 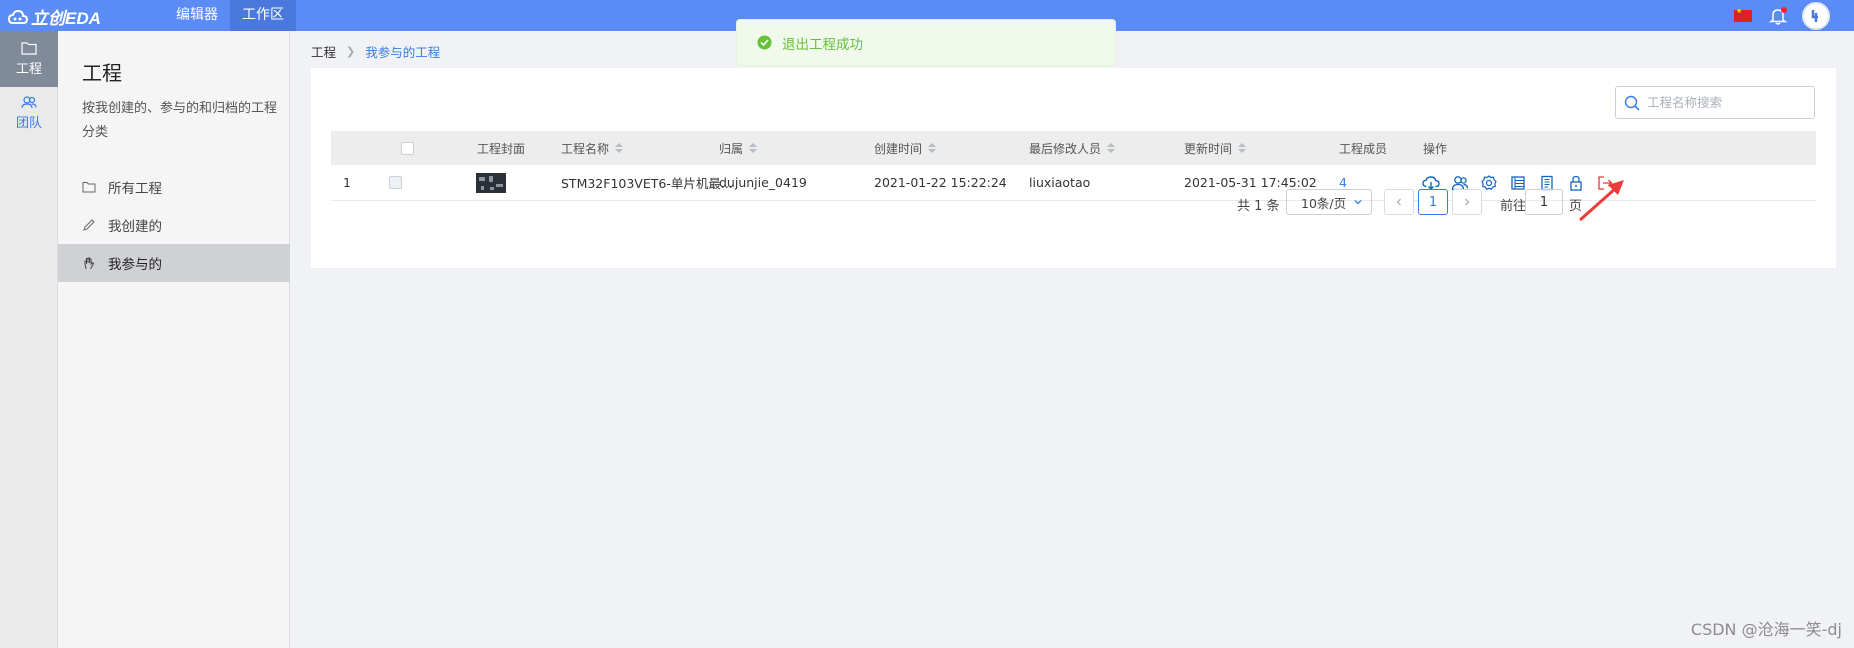 What do you see at coordinates (135, 227) in the screenshot?
I see `sidebar-item-label: 我创建的` at bounding box center [135, 227].